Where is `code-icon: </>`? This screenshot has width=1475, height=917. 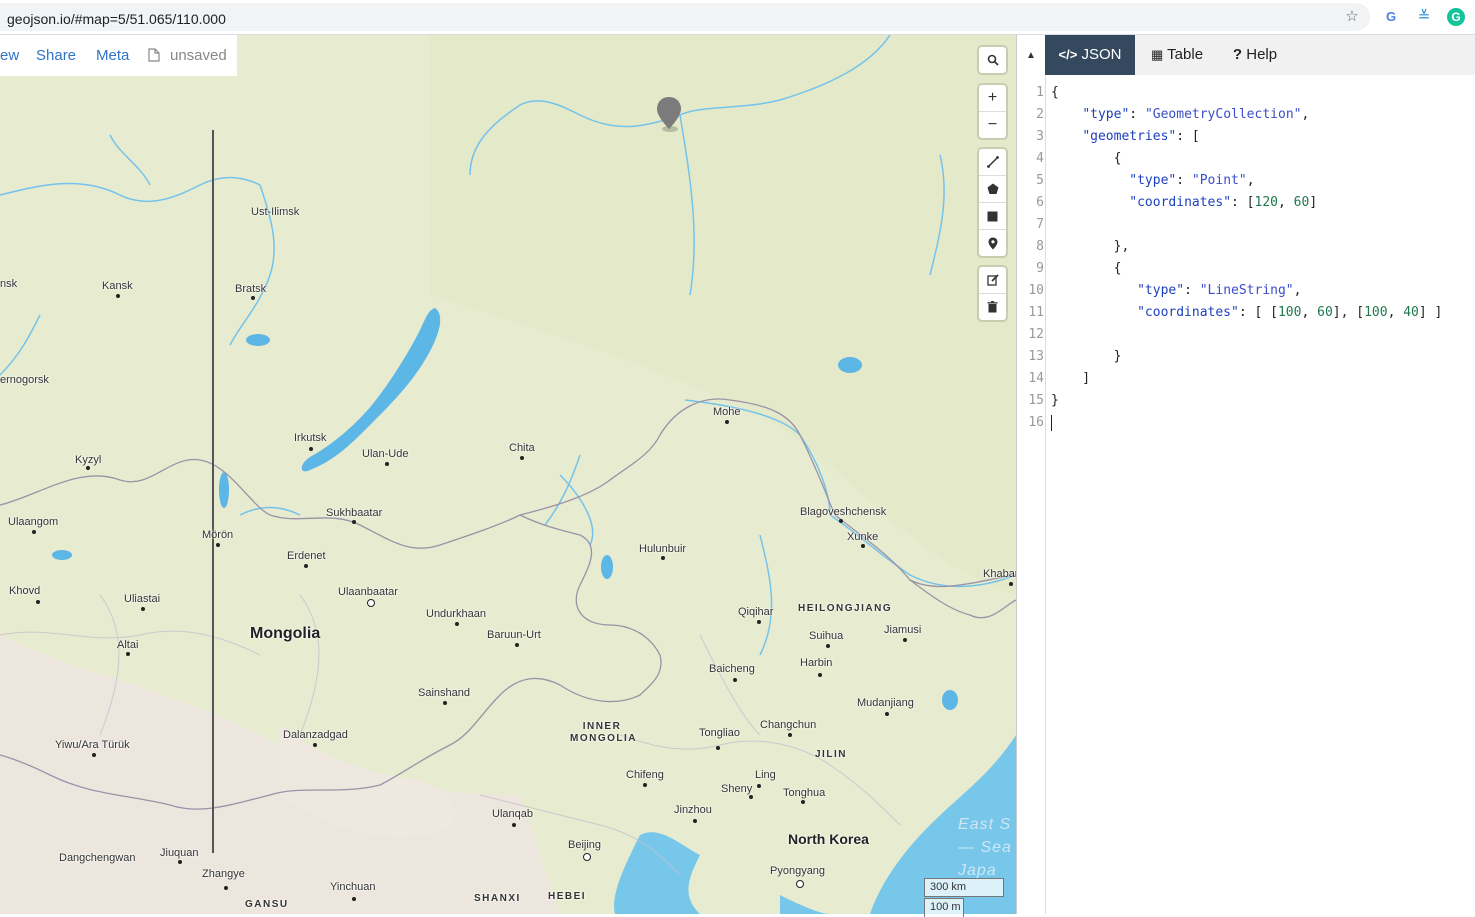 code-icon: </> is located at coordinates (1068, 54).